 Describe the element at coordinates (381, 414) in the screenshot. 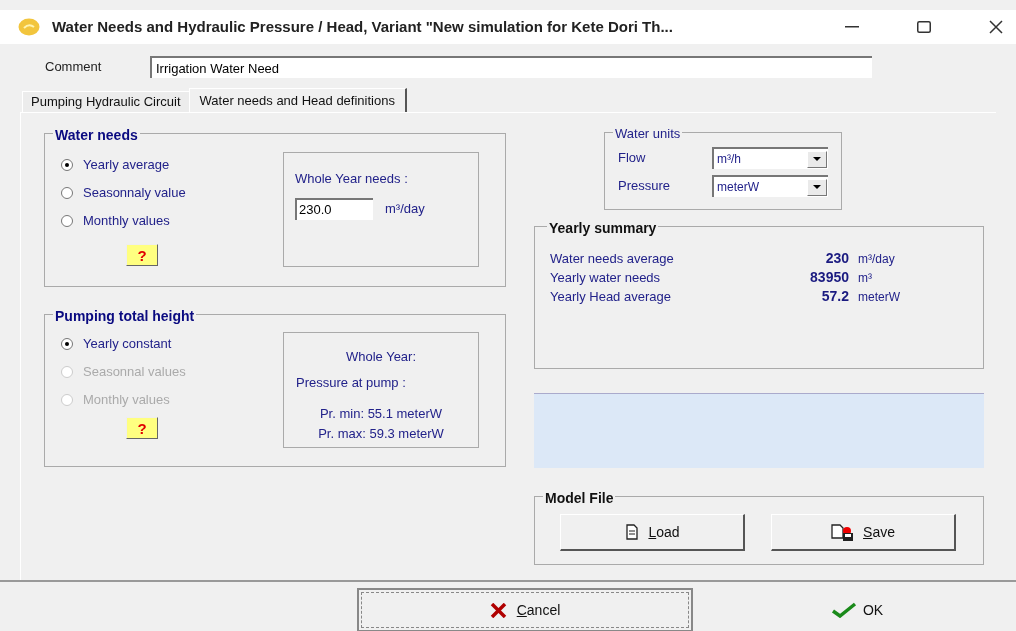

I see `min-pressure: Pr. min: 55.1 meterW` at that location.